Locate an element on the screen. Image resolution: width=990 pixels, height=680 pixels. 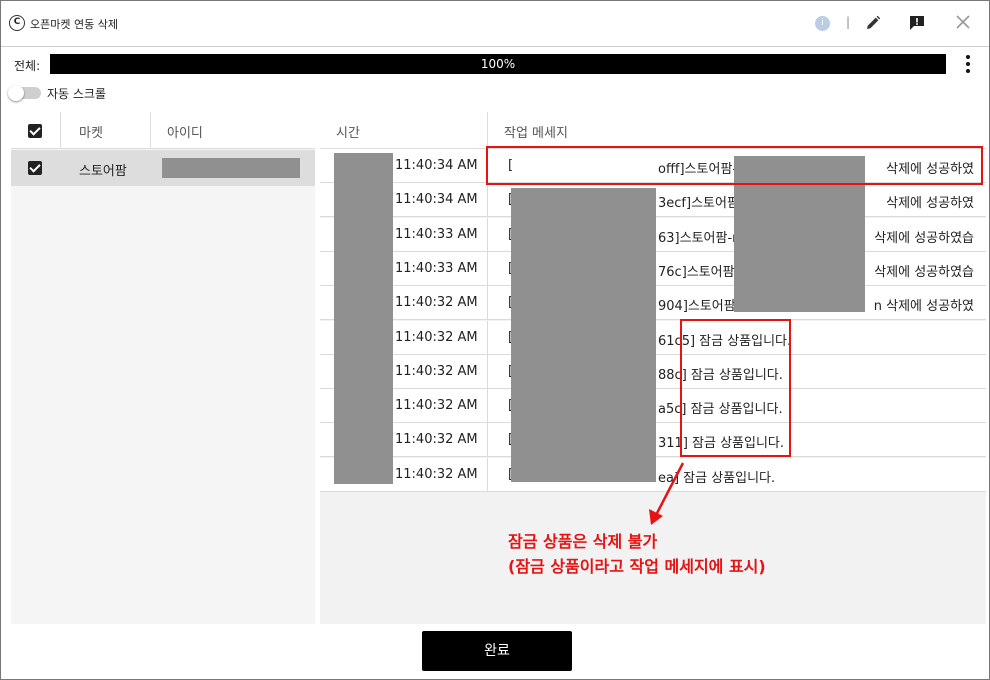
log-table-header: 시간 작업 메세지 is located at coordinates (653, 130).